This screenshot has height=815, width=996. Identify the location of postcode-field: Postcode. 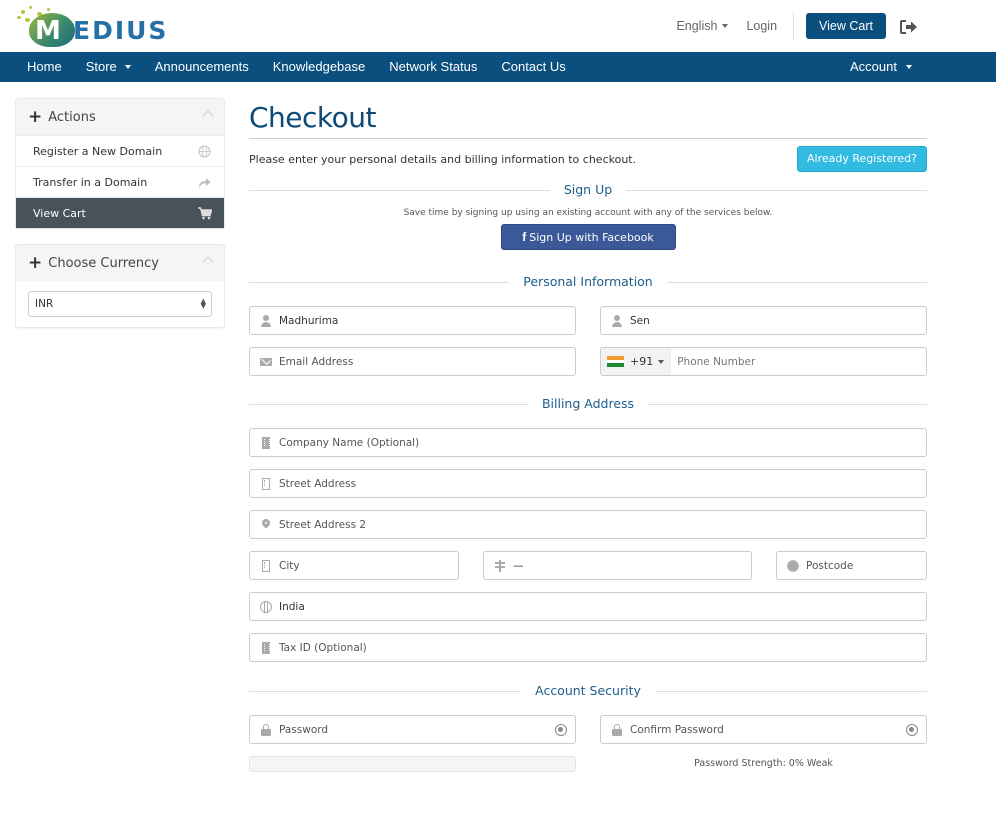
(851, 565).